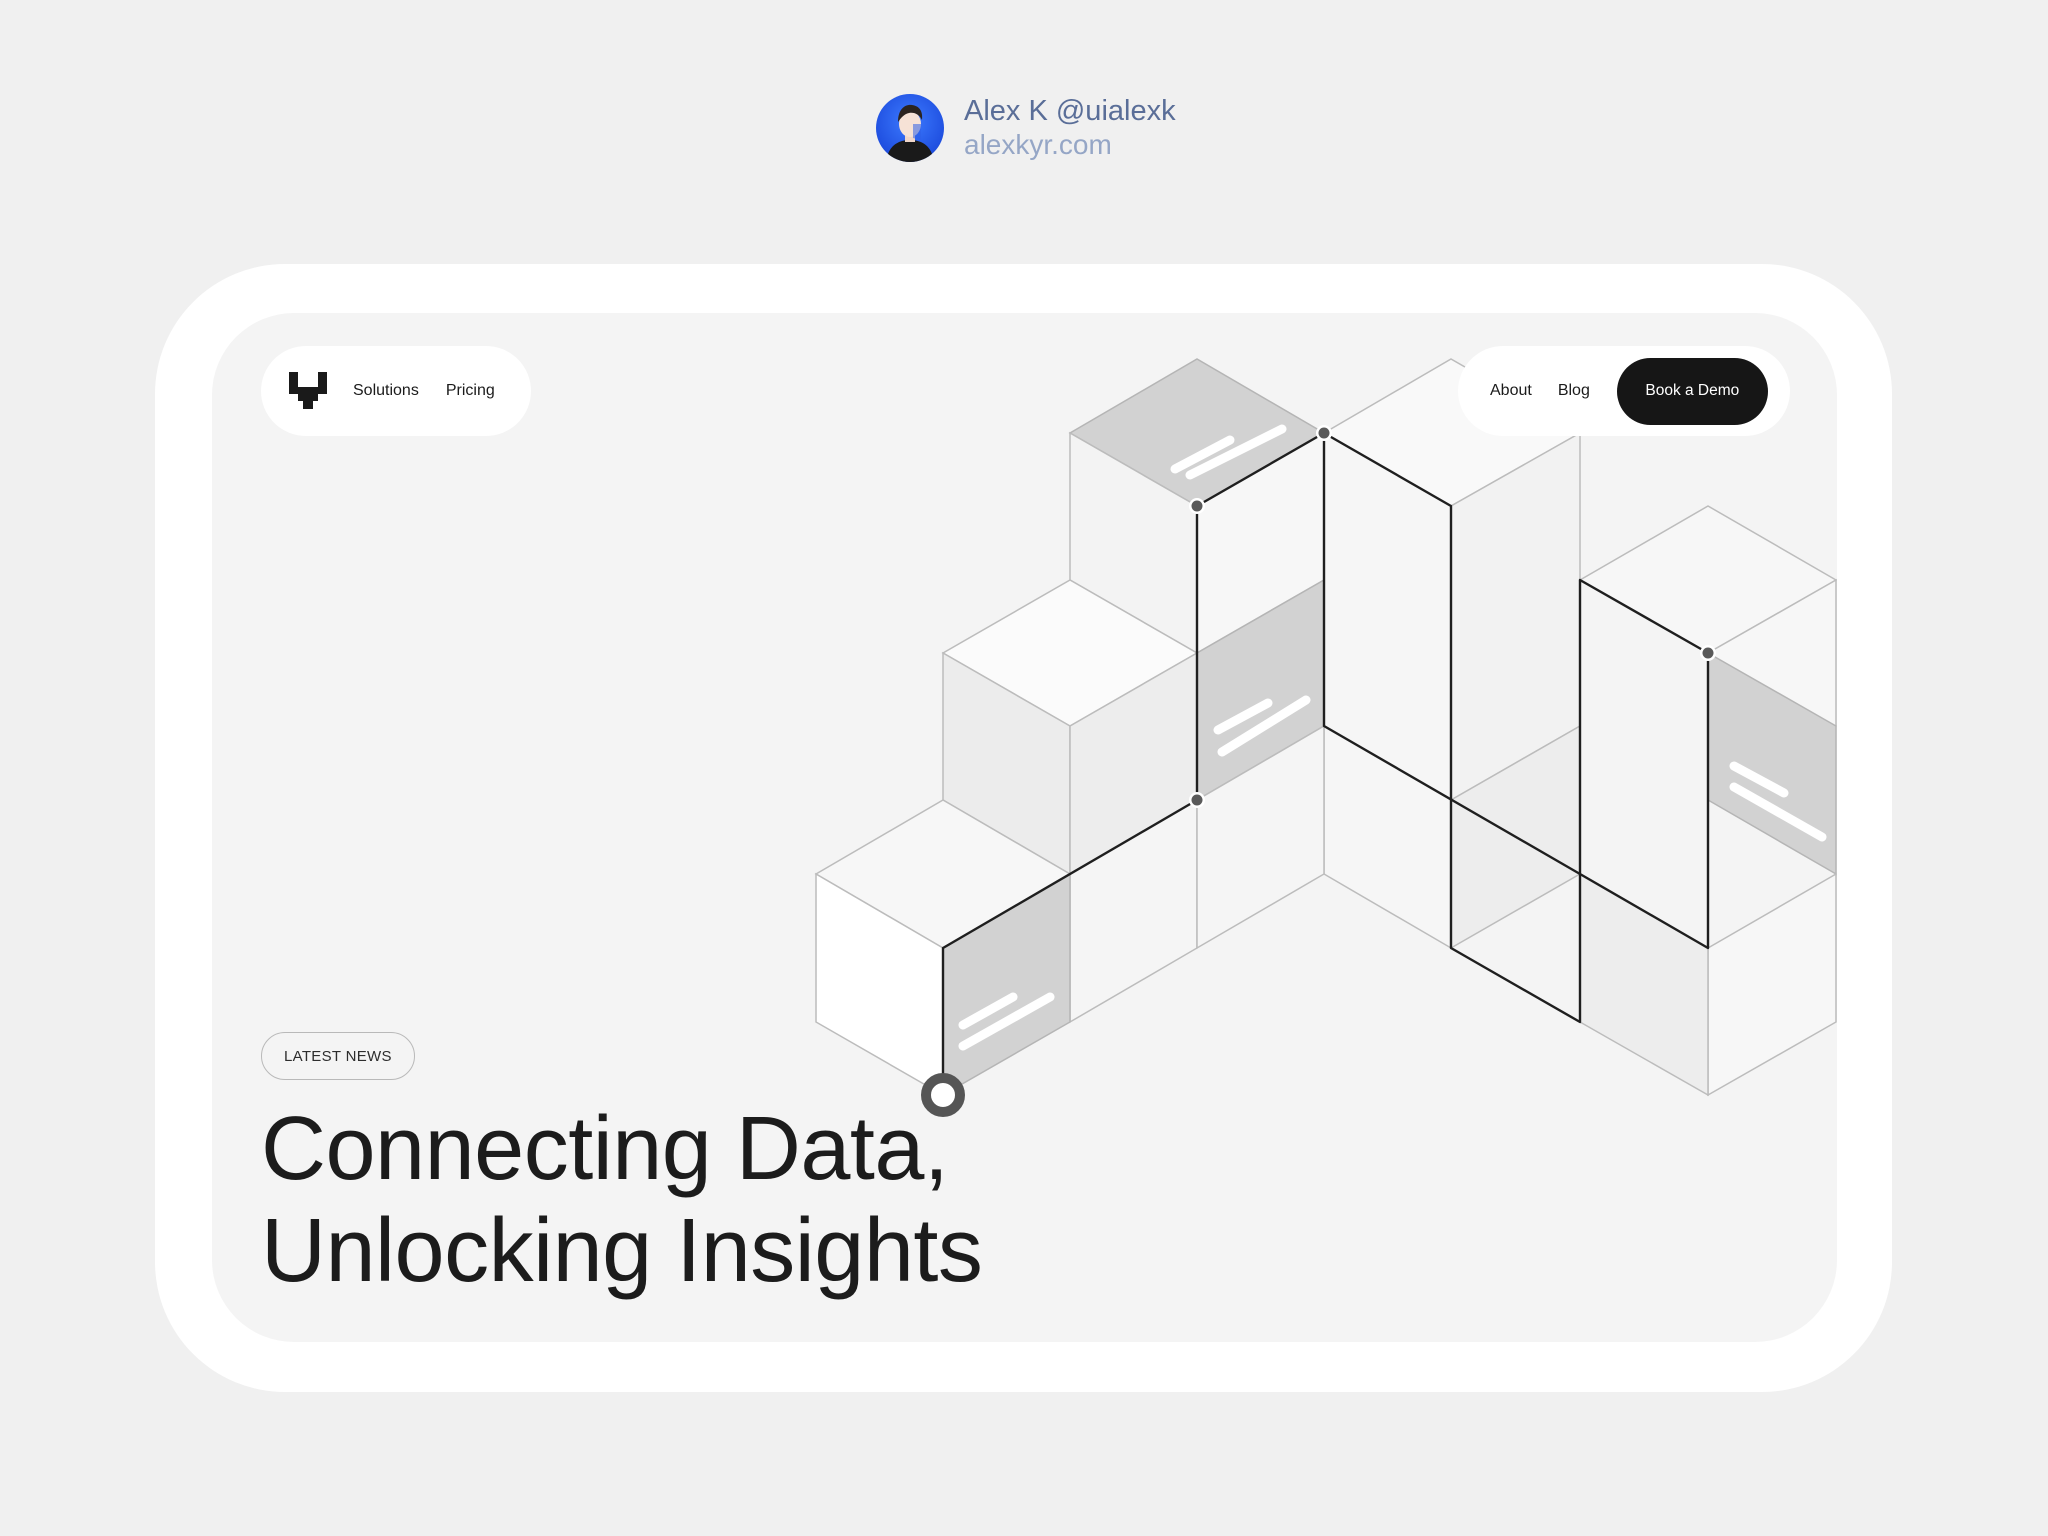  I want to click on latest-news-badge: LATEST NEWS, so click(338, 1056).